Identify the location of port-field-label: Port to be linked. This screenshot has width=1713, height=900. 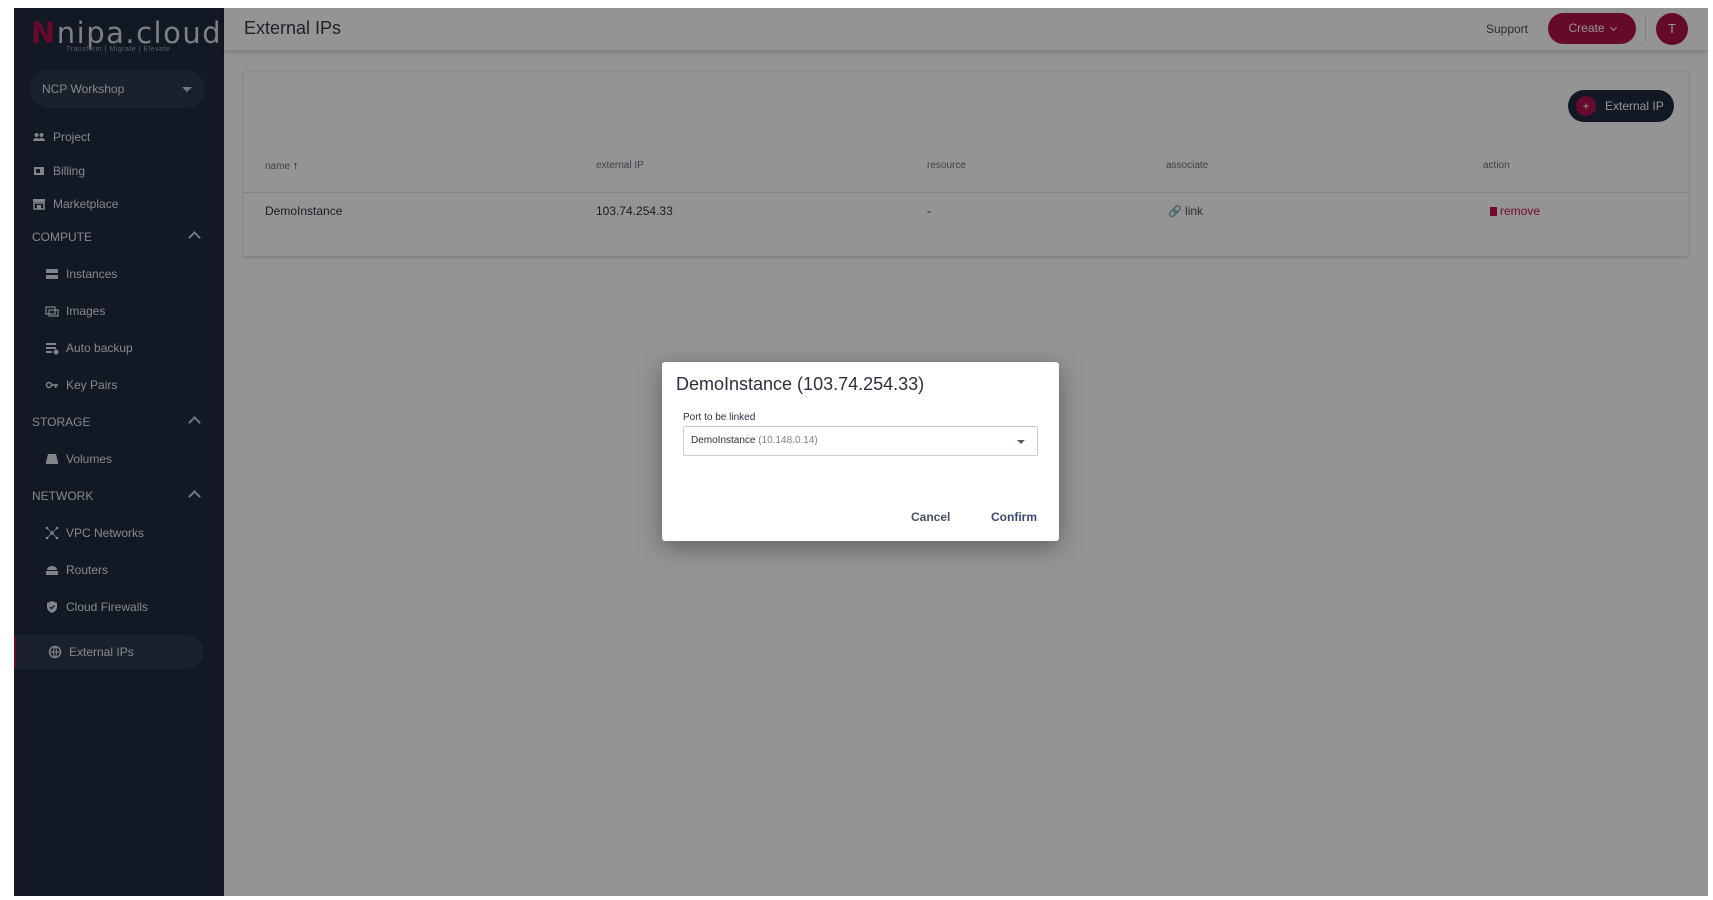
(719, 417).